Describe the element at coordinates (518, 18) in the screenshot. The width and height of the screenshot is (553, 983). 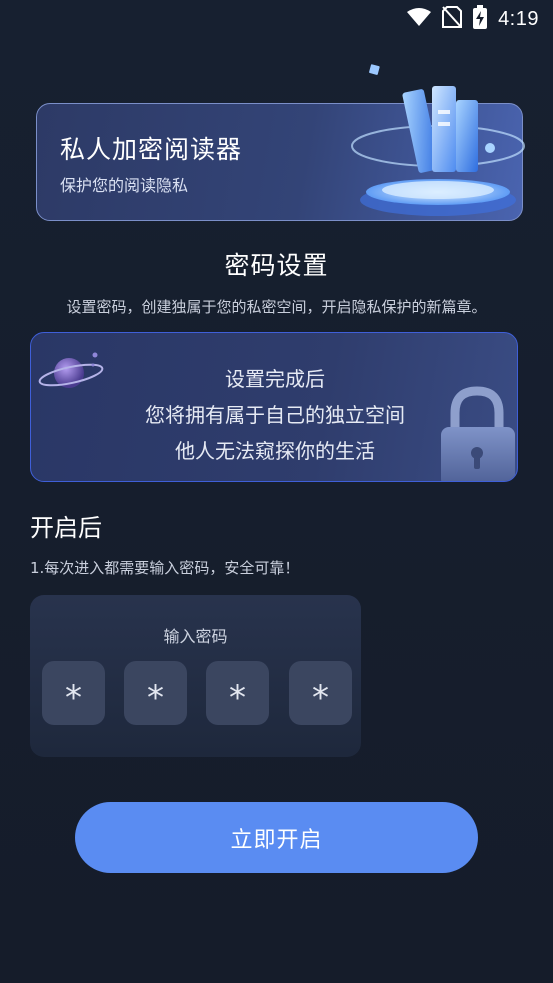
I see `status-time: 4:19` at that location.